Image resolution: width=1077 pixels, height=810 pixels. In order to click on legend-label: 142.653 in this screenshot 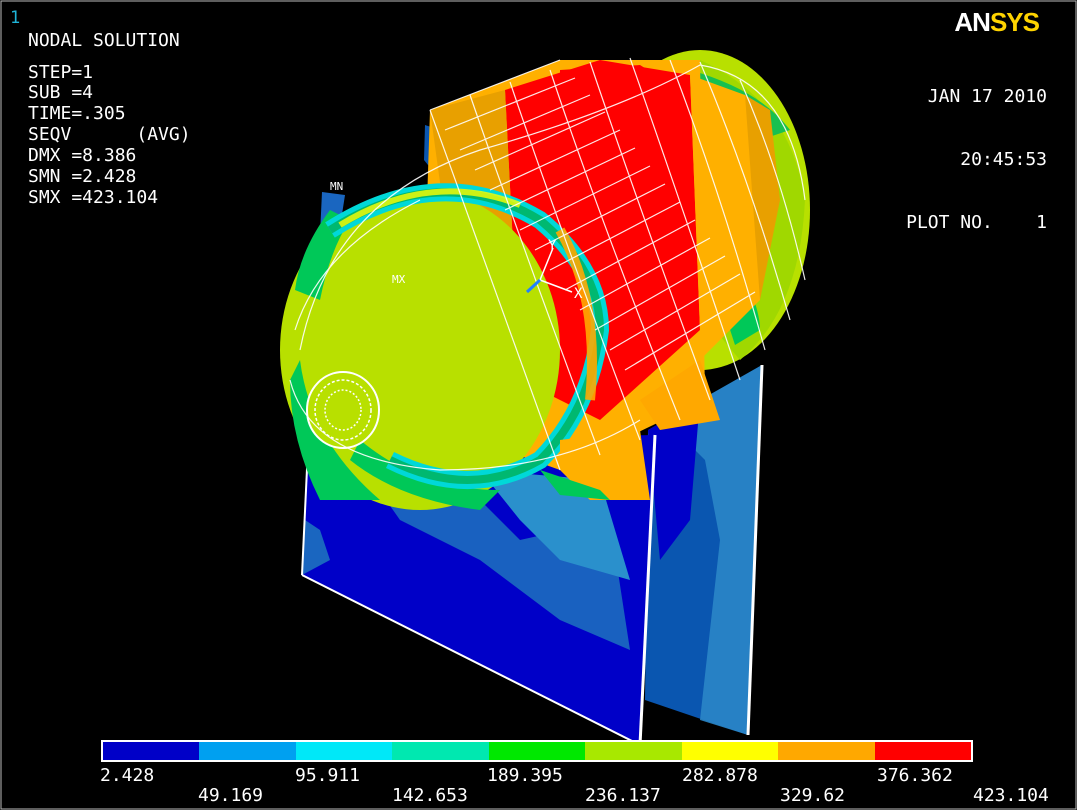, I will do `click(430, 795)`.